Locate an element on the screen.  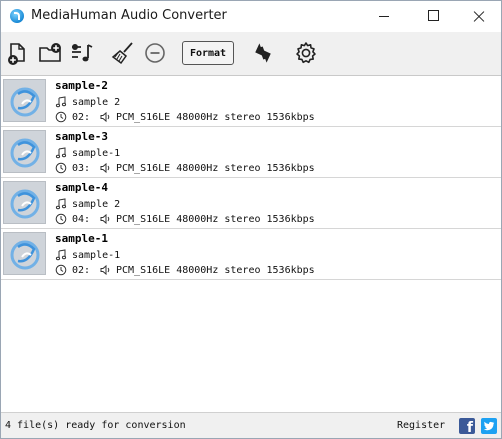
add-itunes-playlist-icon is located at coordinates (82, 53).